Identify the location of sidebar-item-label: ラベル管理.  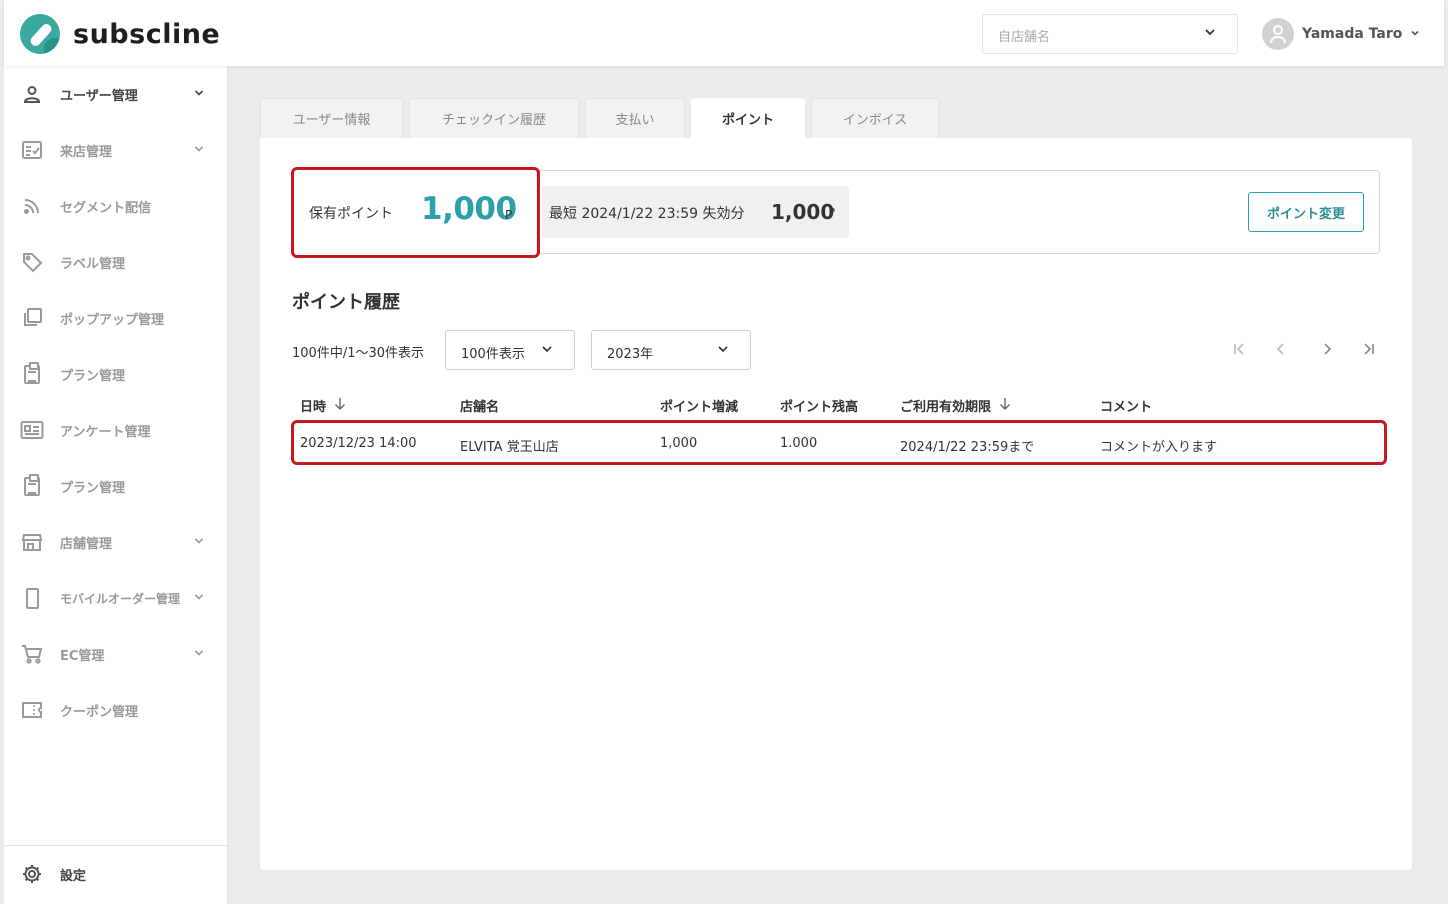
(93, 264).